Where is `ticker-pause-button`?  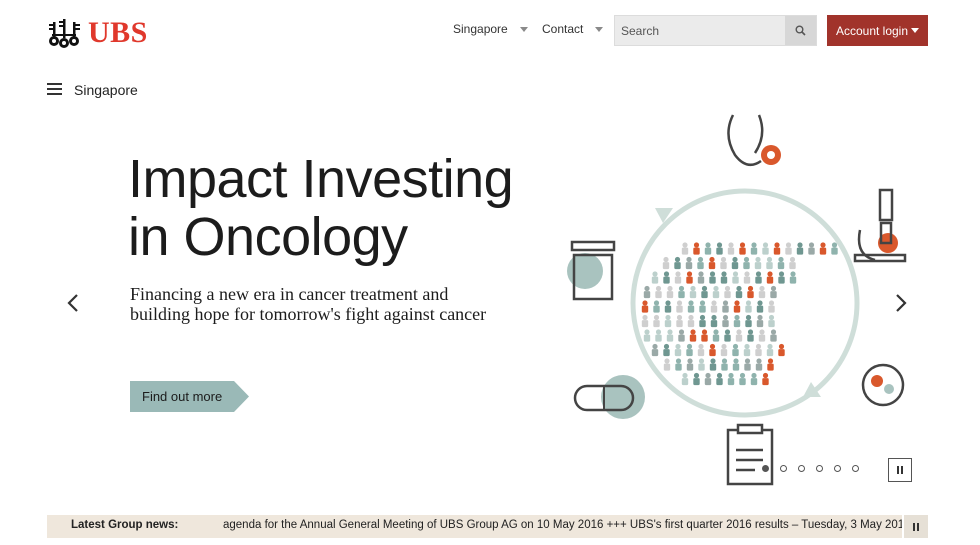 ticker-pause-button is located at coordinates (916, 526).